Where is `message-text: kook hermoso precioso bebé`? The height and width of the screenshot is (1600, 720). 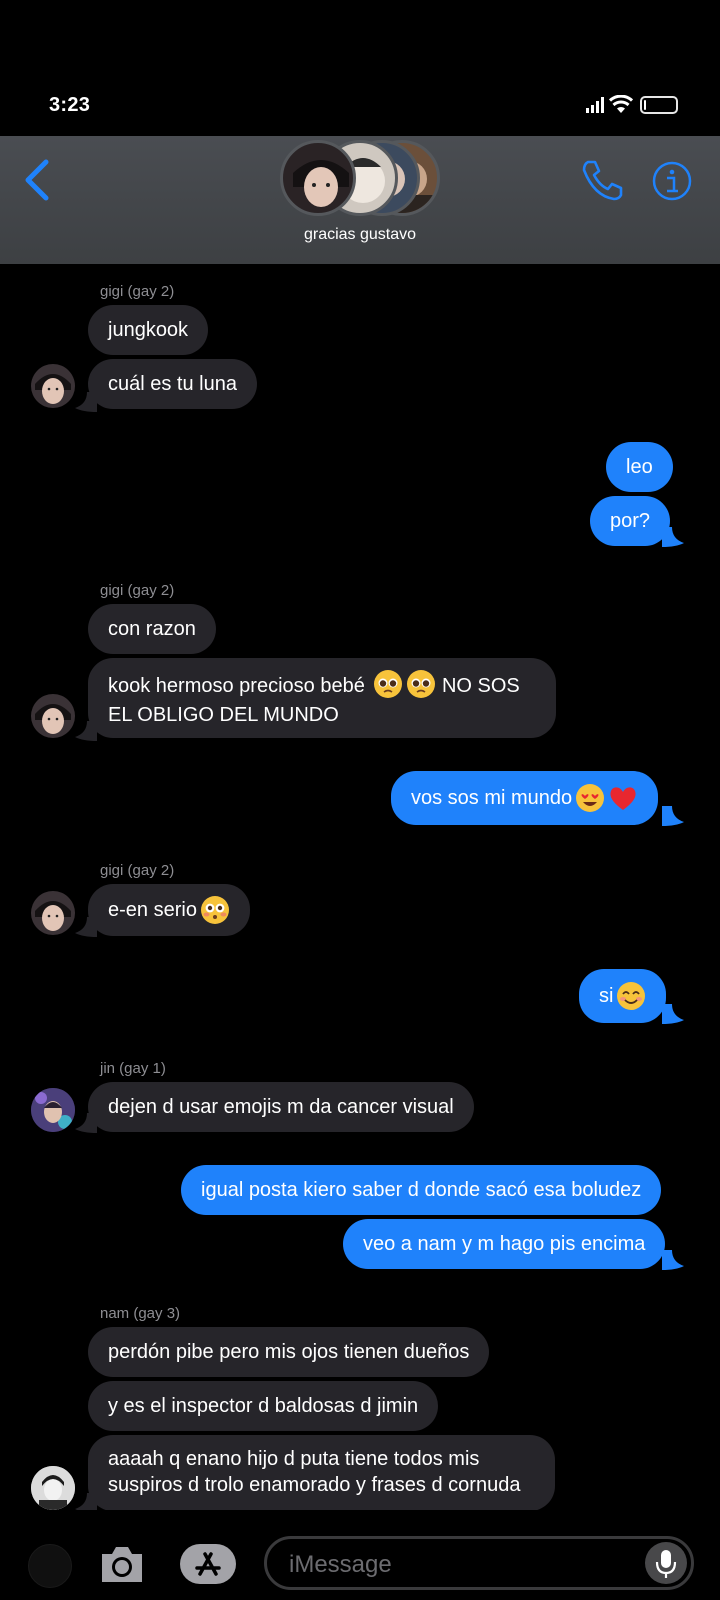 message-text: kook hermoso precioso bebé is located at coordinates (236, 686).